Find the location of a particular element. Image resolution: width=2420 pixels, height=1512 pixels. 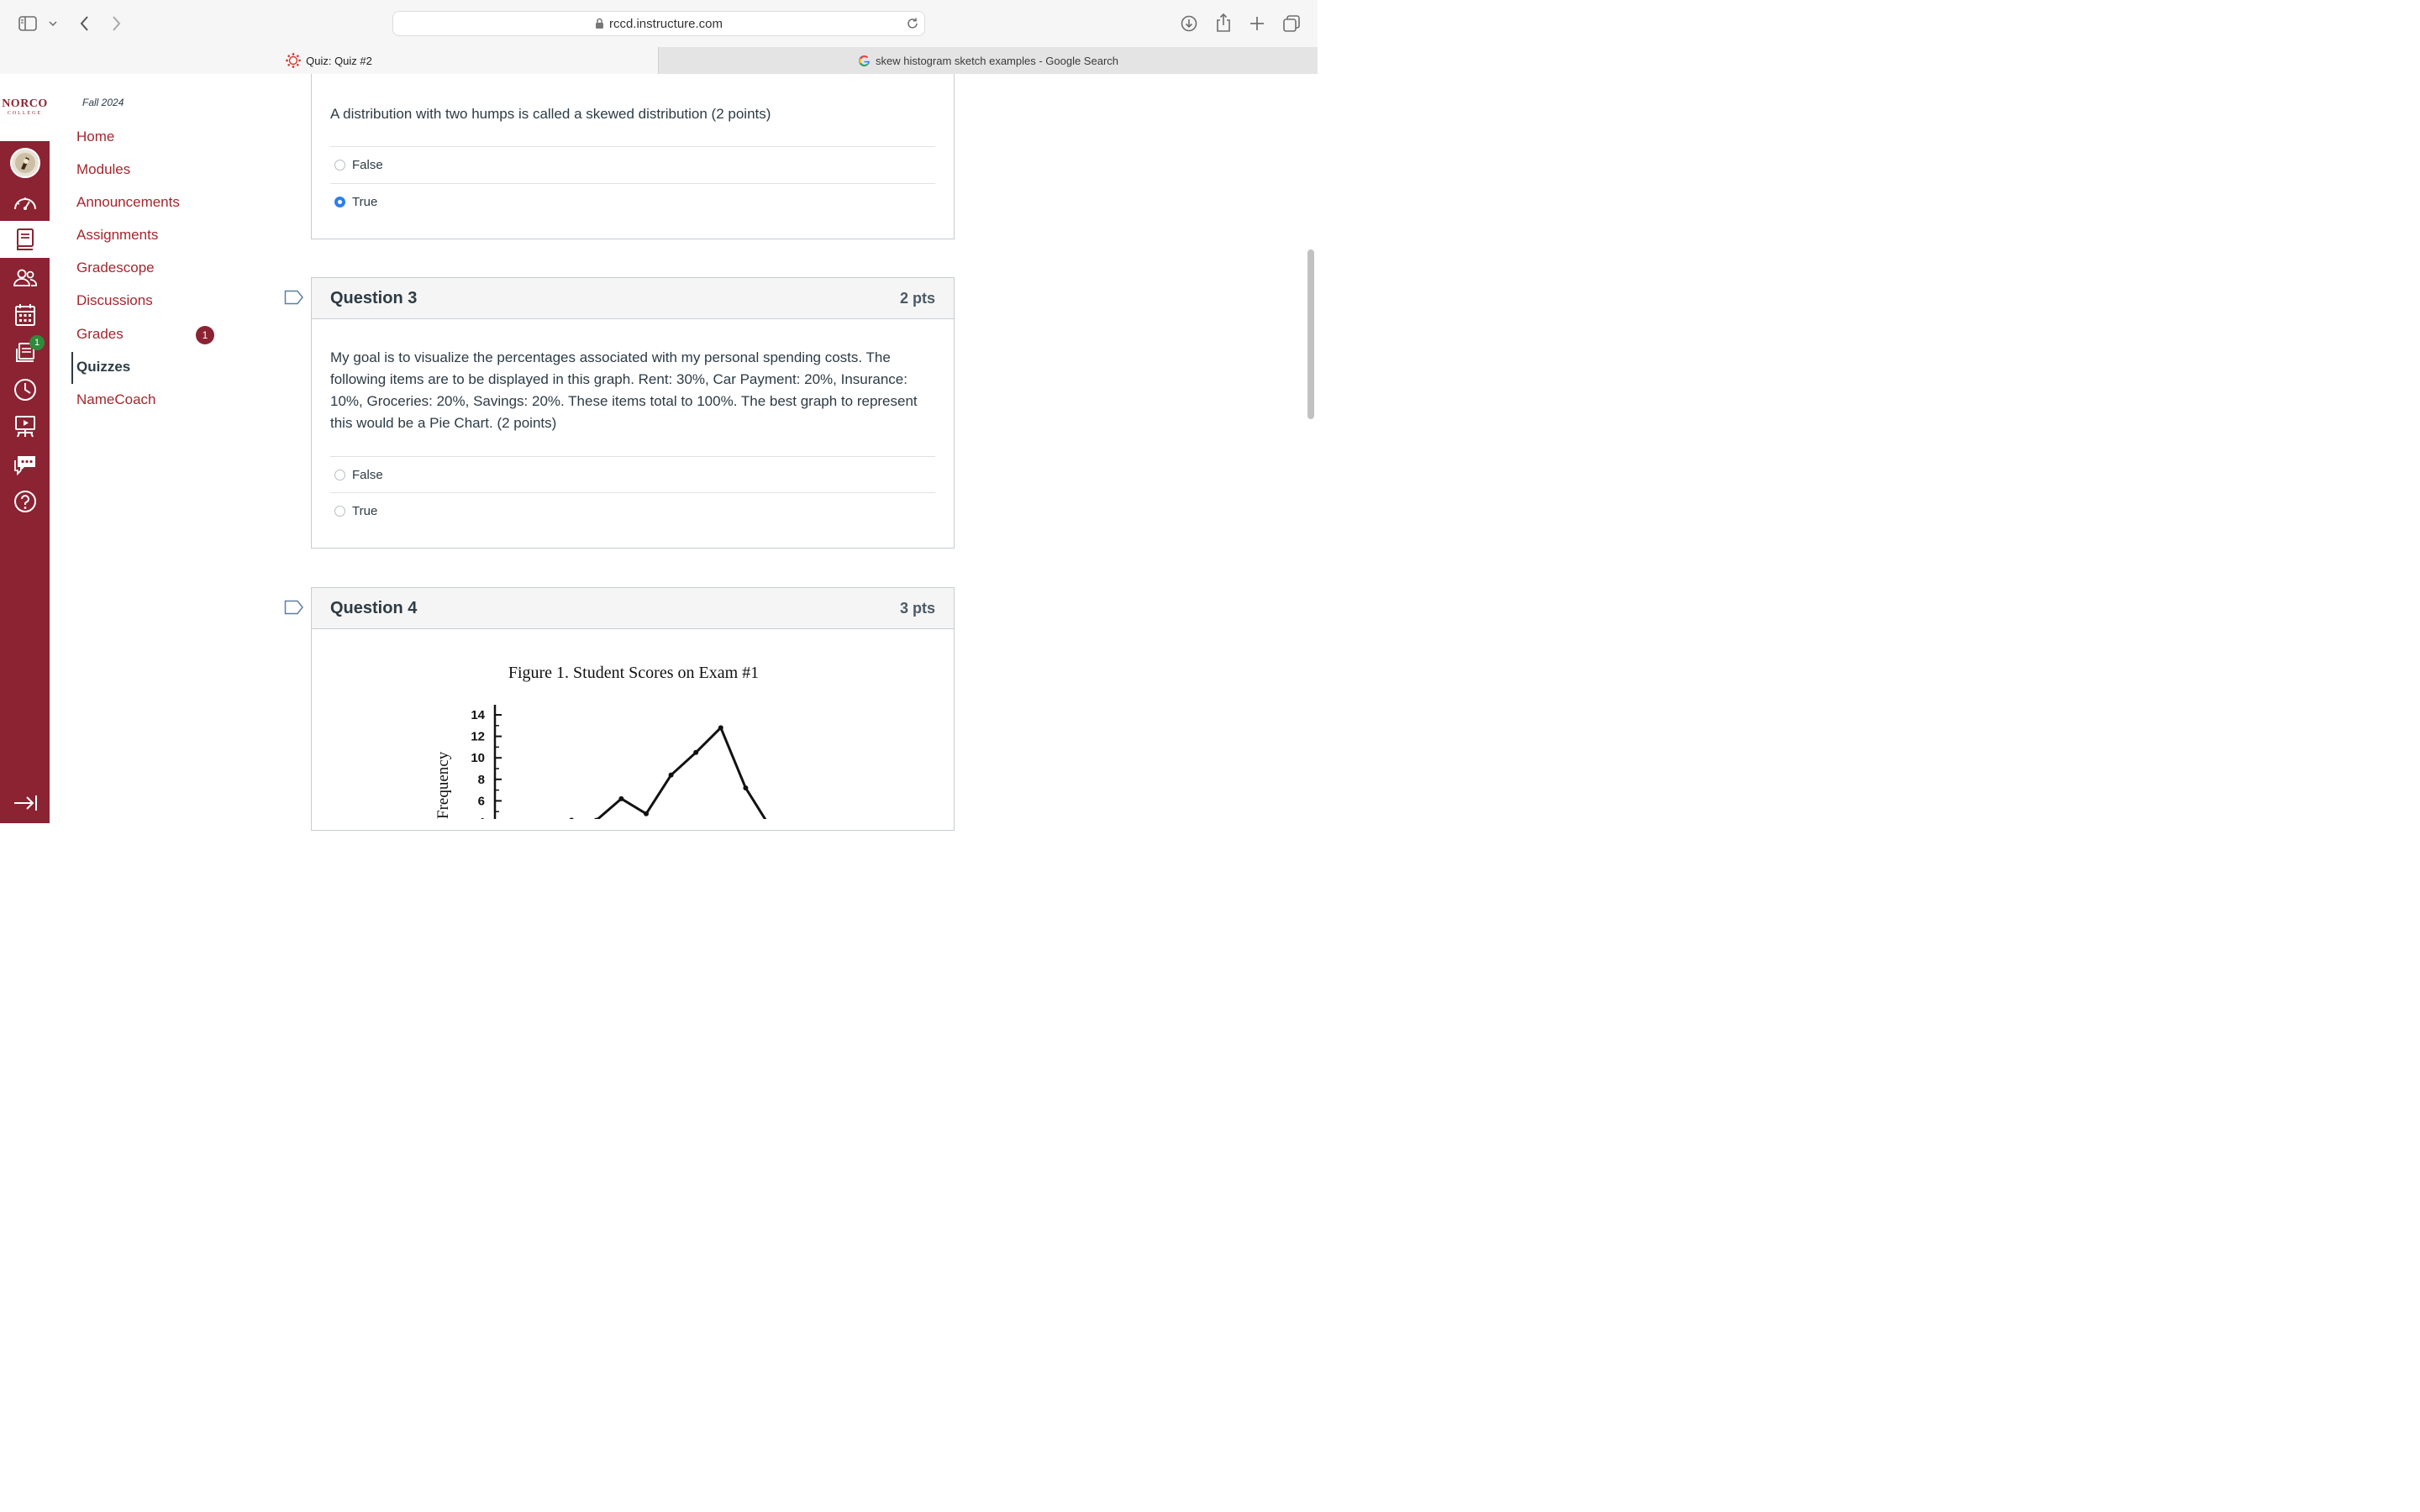

tab-quiz: Quiz: Quiz #2 is located at coordinates (329, 60).